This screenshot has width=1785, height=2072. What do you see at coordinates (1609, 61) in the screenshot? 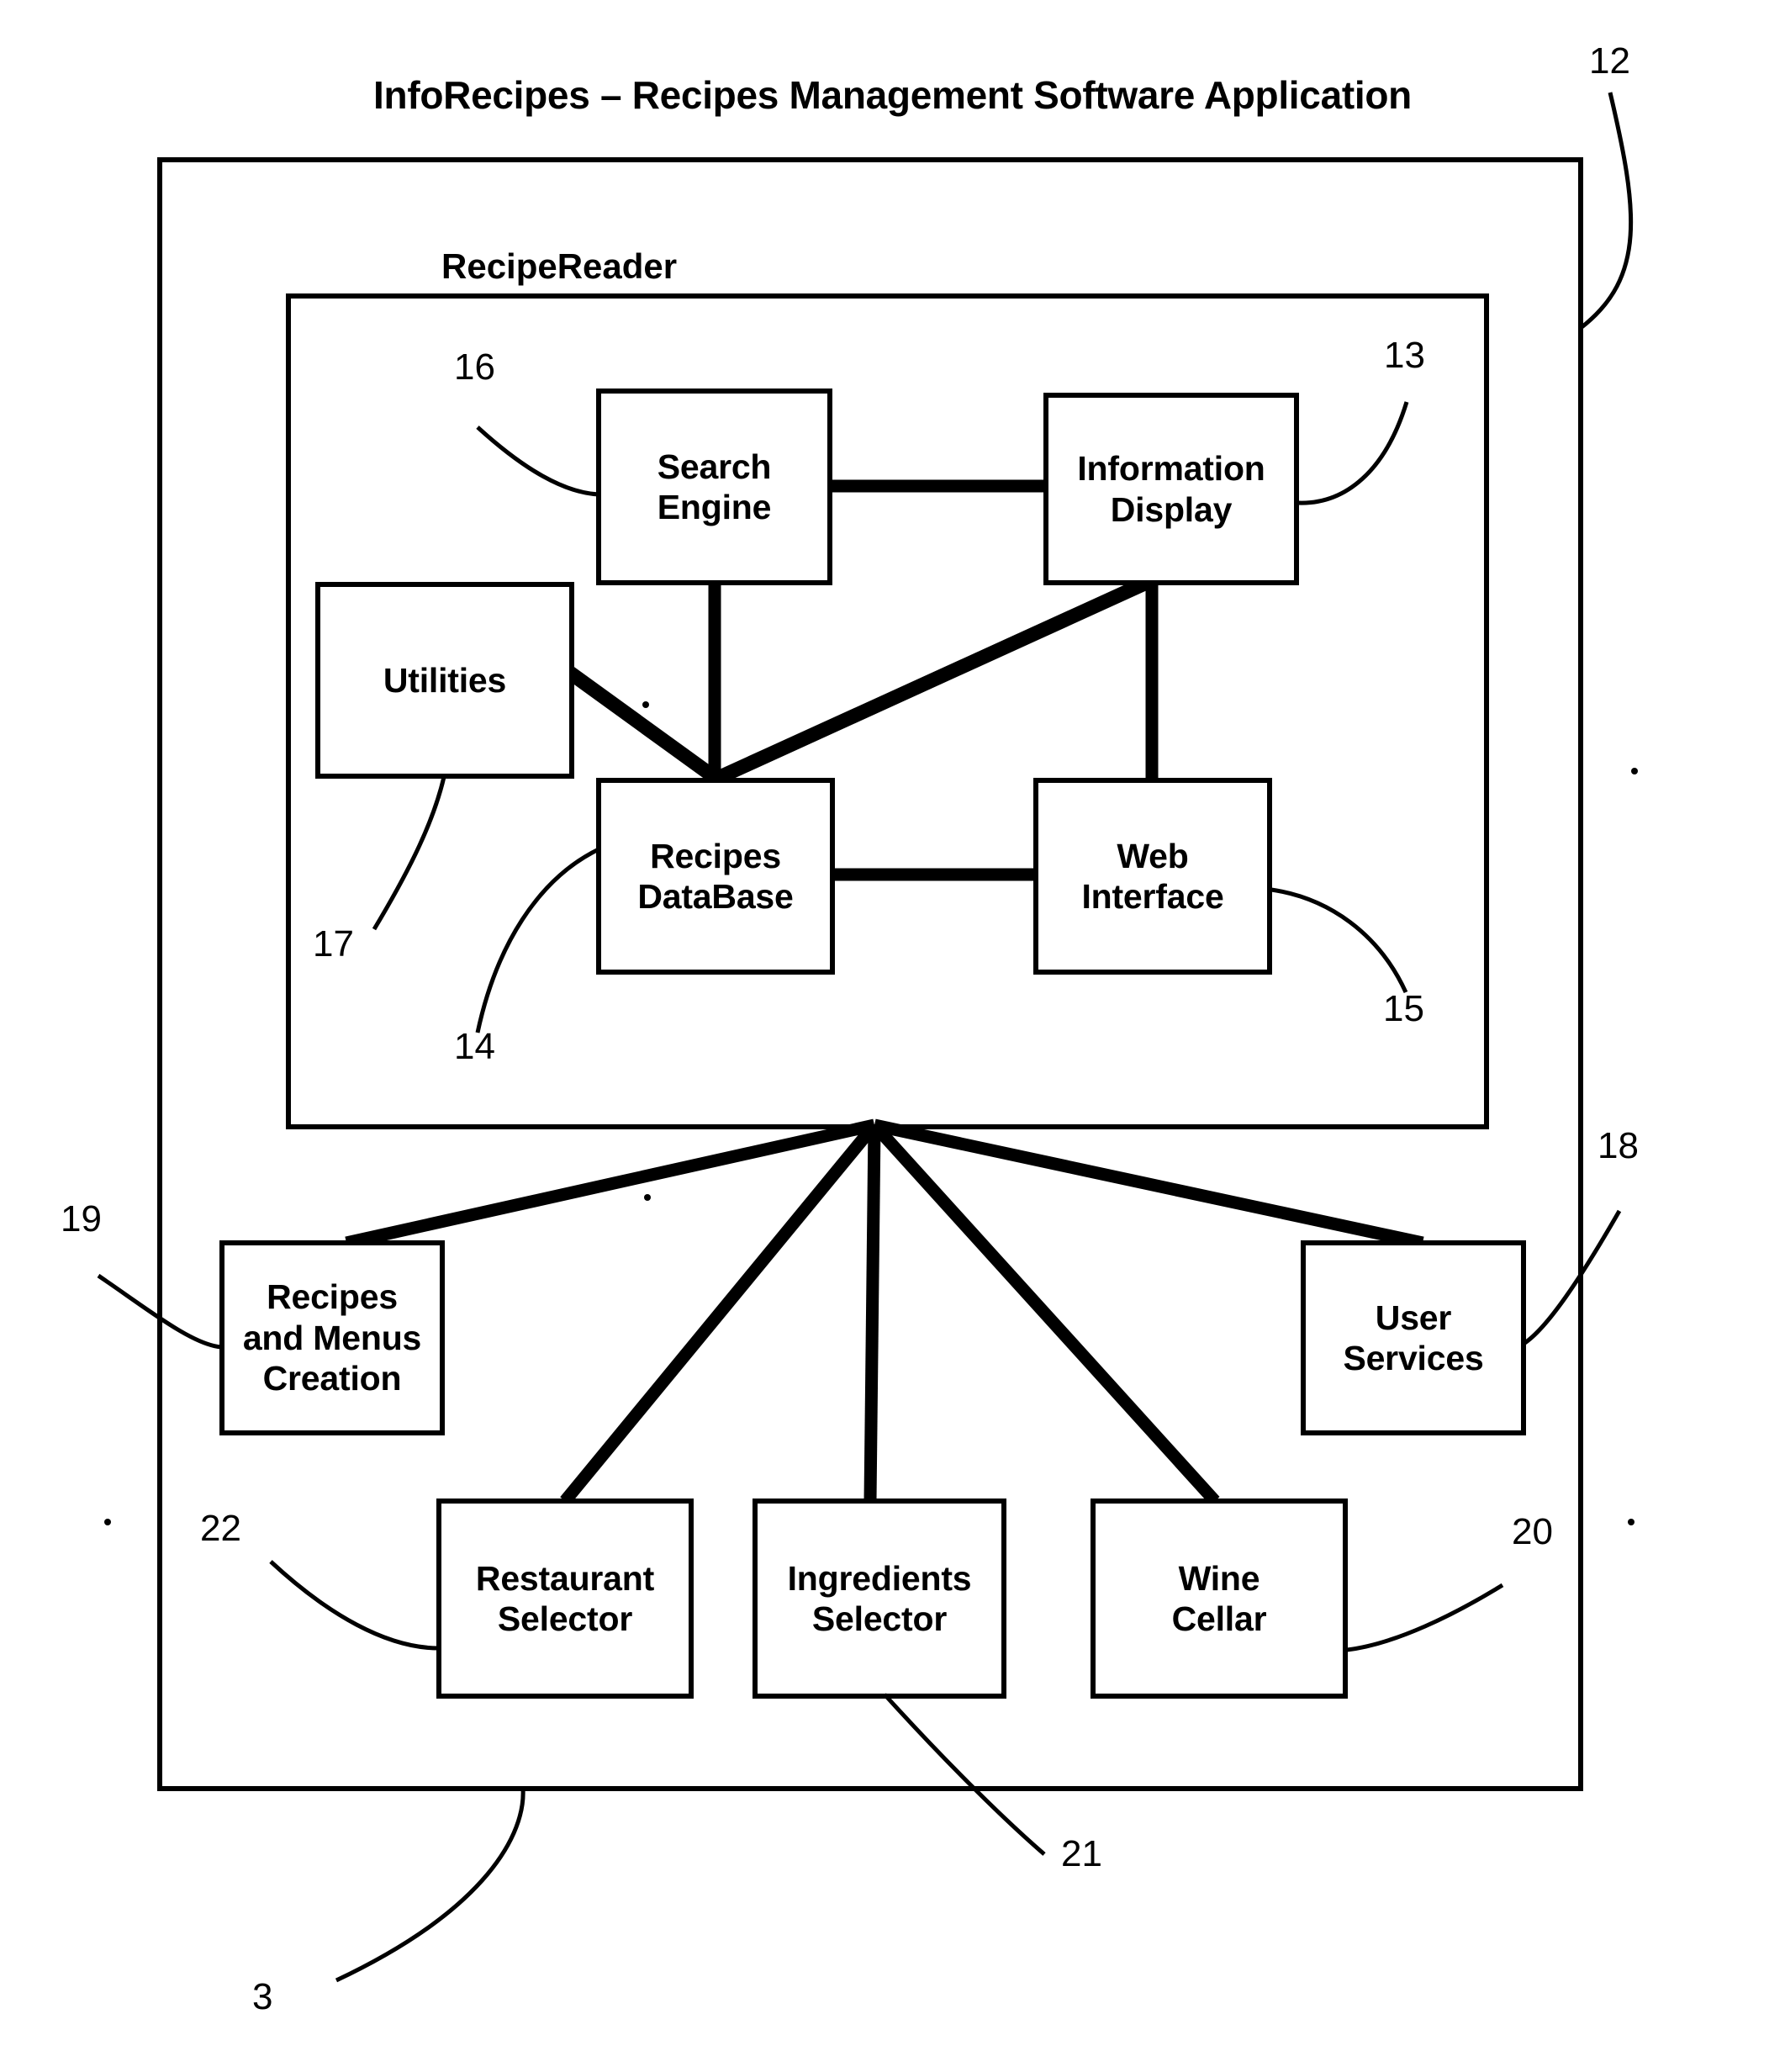
I see `ref-numeral-12: 12` at bounding box center [1609, 61].